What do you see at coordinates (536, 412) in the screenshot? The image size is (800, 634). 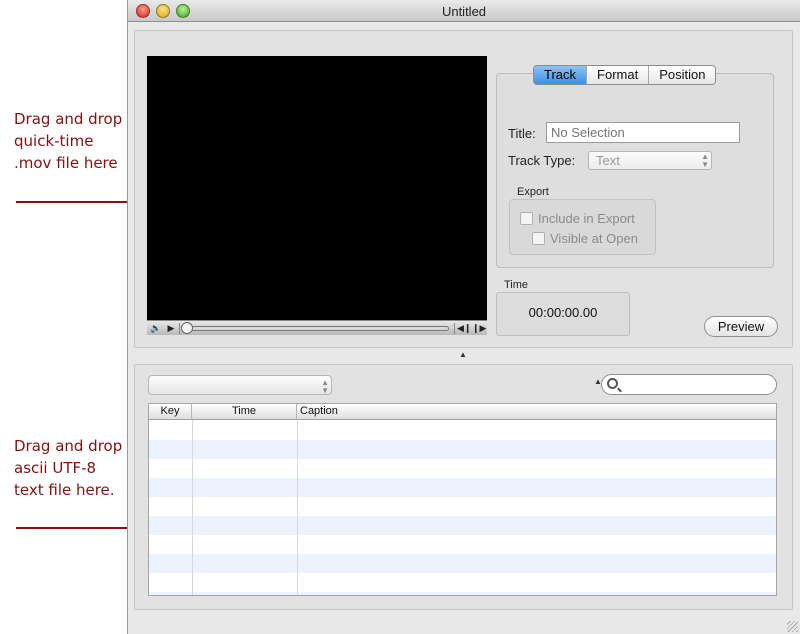 I see `column-header-caption: Caption` at bounding box center [536, 412].